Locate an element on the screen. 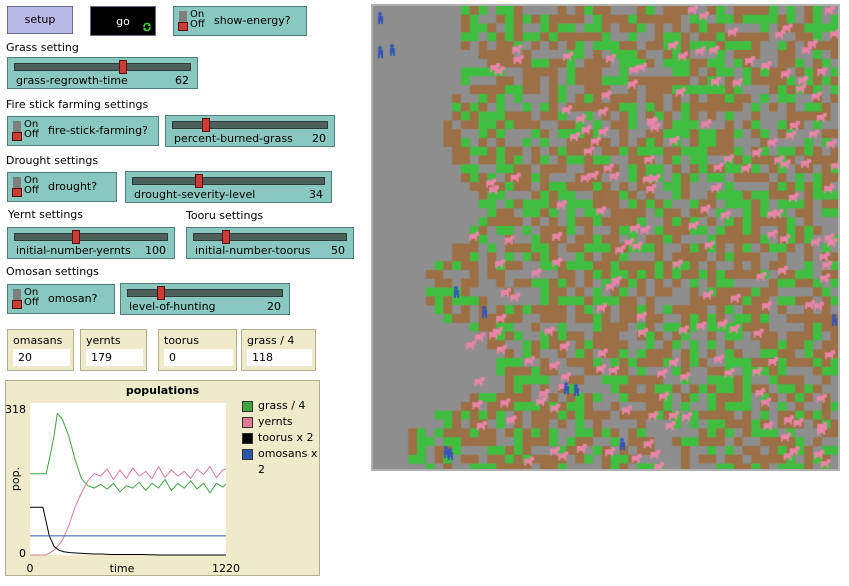 This screenshot has height=586, width=849. legend-label: yernts is located at coordinates (275, 421).